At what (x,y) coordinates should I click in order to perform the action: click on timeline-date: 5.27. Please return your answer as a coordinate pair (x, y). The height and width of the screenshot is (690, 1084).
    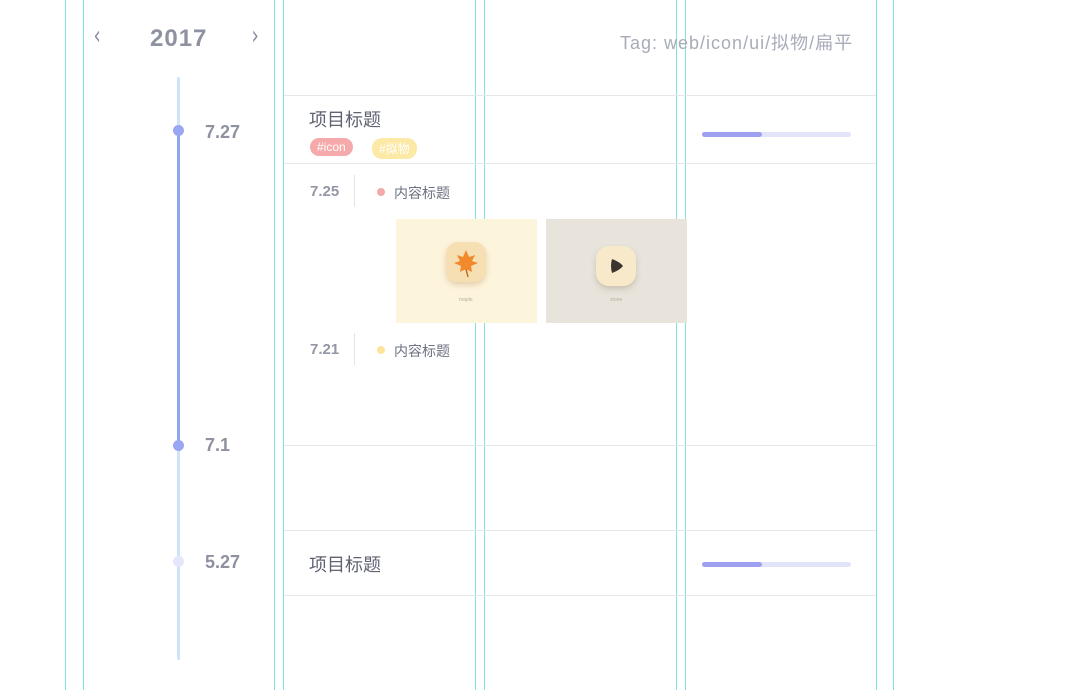
    Looking at the image, I should click on (222, 562).